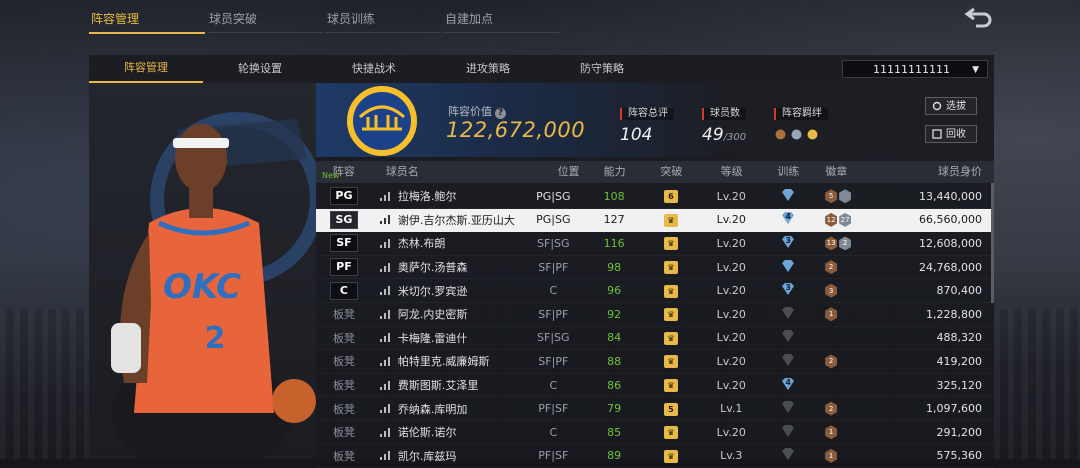 This screenshot has height=468, width=1080. I want to click on training-level-text: 4, so click(788, 217).